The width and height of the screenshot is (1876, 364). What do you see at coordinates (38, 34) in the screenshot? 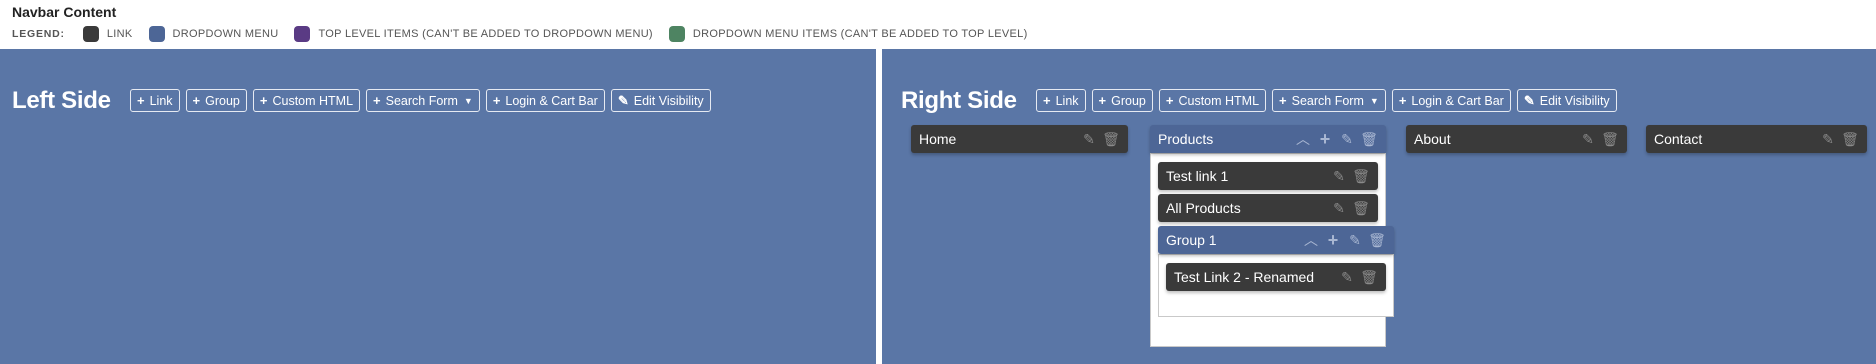
I see `legend-label: LEGEND:` at bounding box center [38, 34].